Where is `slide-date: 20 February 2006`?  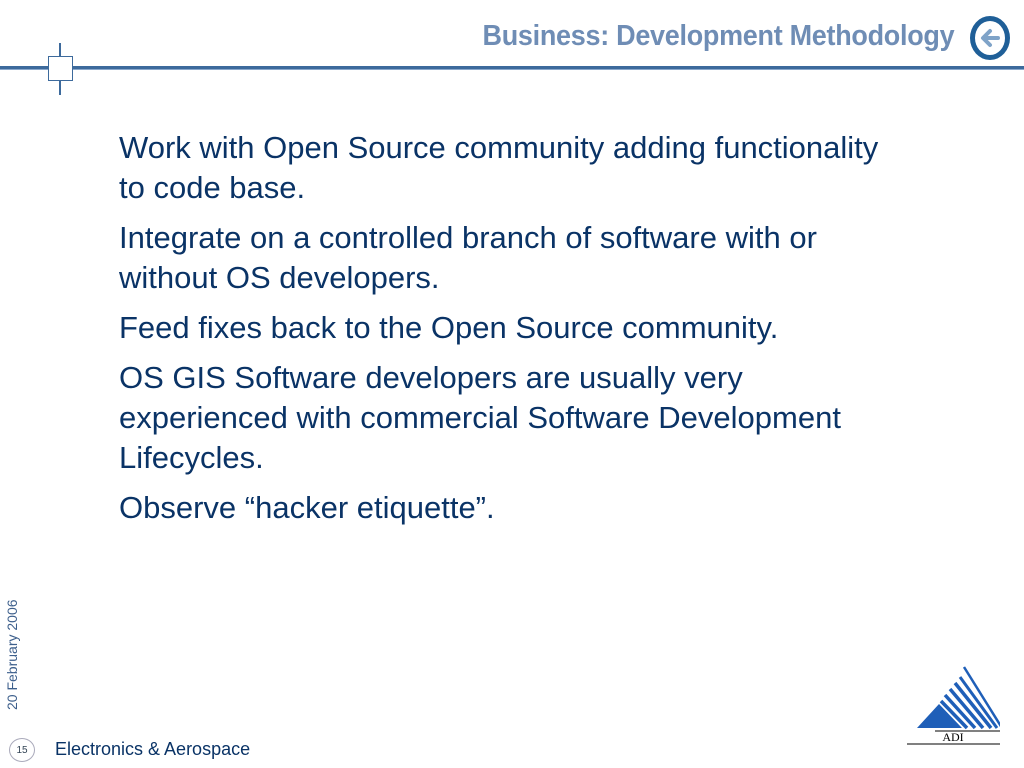
slide-date: 20 February 2006 is located at coordinates (12, 654).